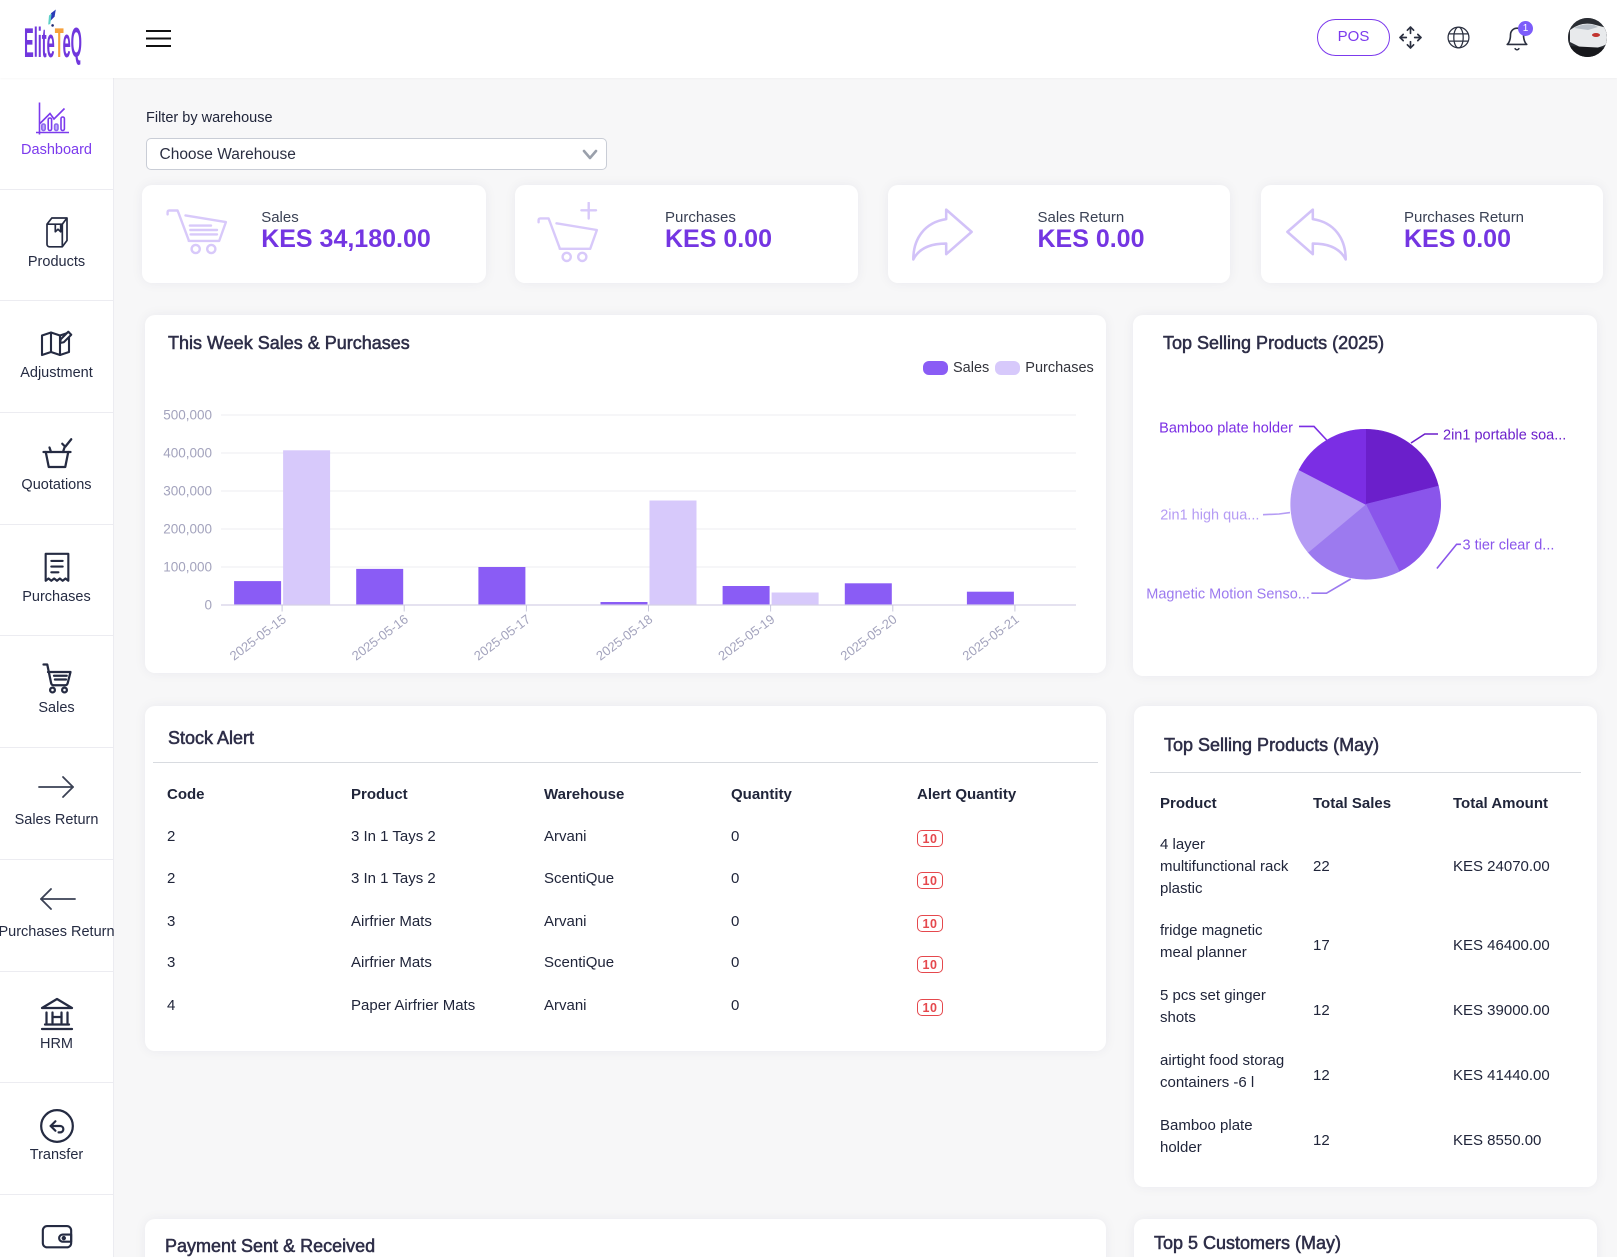 This screenshot has width=1617, height=1257. Describe the element at coordinates (187, 415) in the screenshot. I see `svg-text: 500,000` at that location.